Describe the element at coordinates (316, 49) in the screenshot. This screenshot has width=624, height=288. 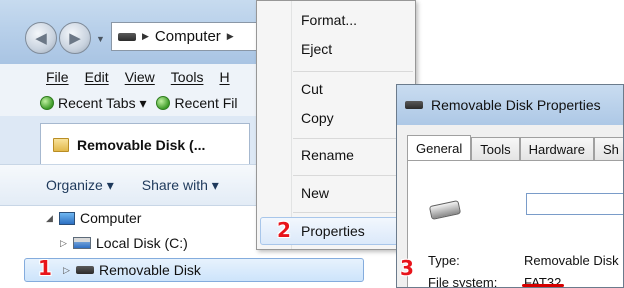
I see `menu-item-eject: Eject` at that location.